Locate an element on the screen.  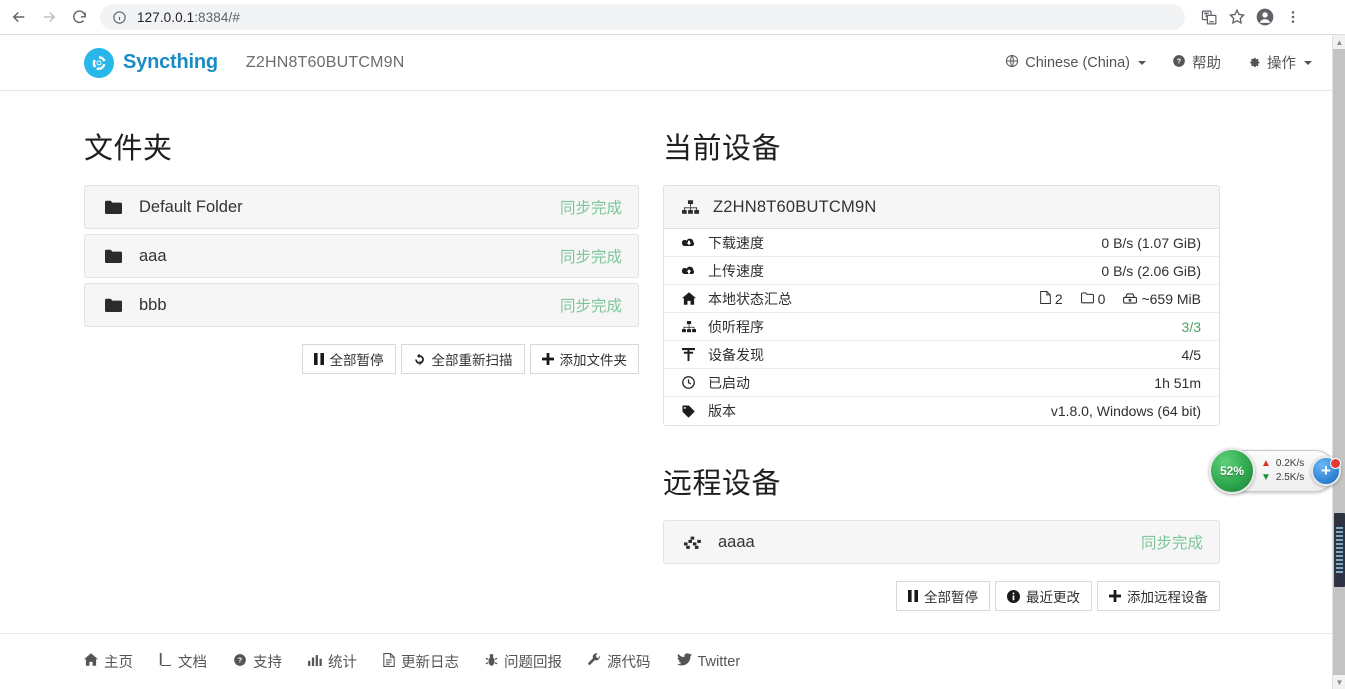
navbar-right-links: Chinese (China) ? 帮助 操作 is located at coordinates (1158, 62).